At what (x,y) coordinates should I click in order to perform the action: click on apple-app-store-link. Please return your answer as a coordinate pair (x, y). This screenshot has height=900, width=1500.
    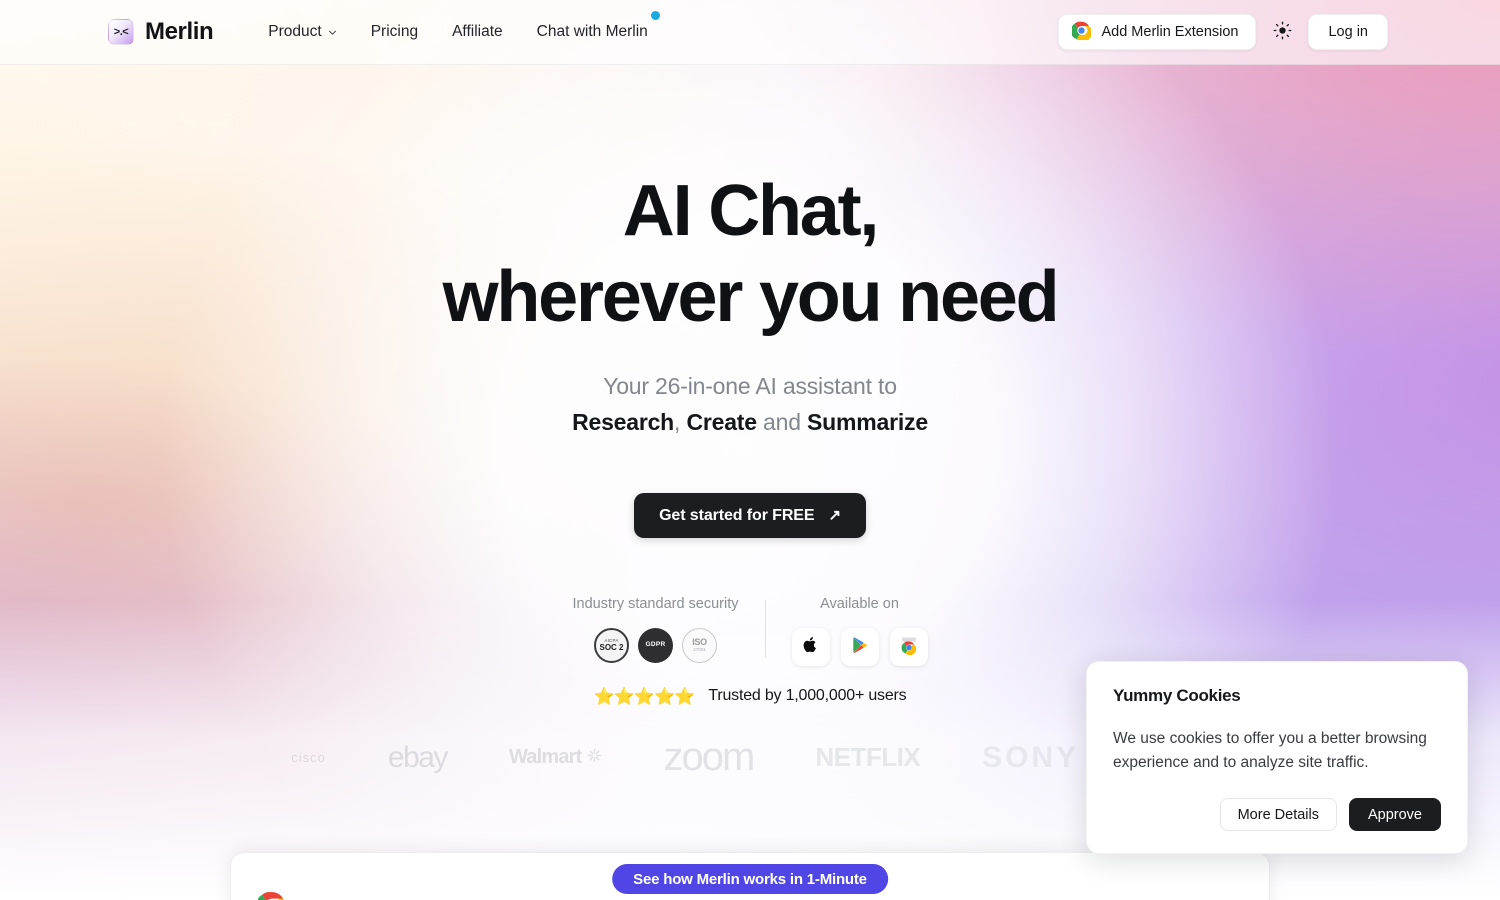
    Looking at the image, I should click on (810, 647).